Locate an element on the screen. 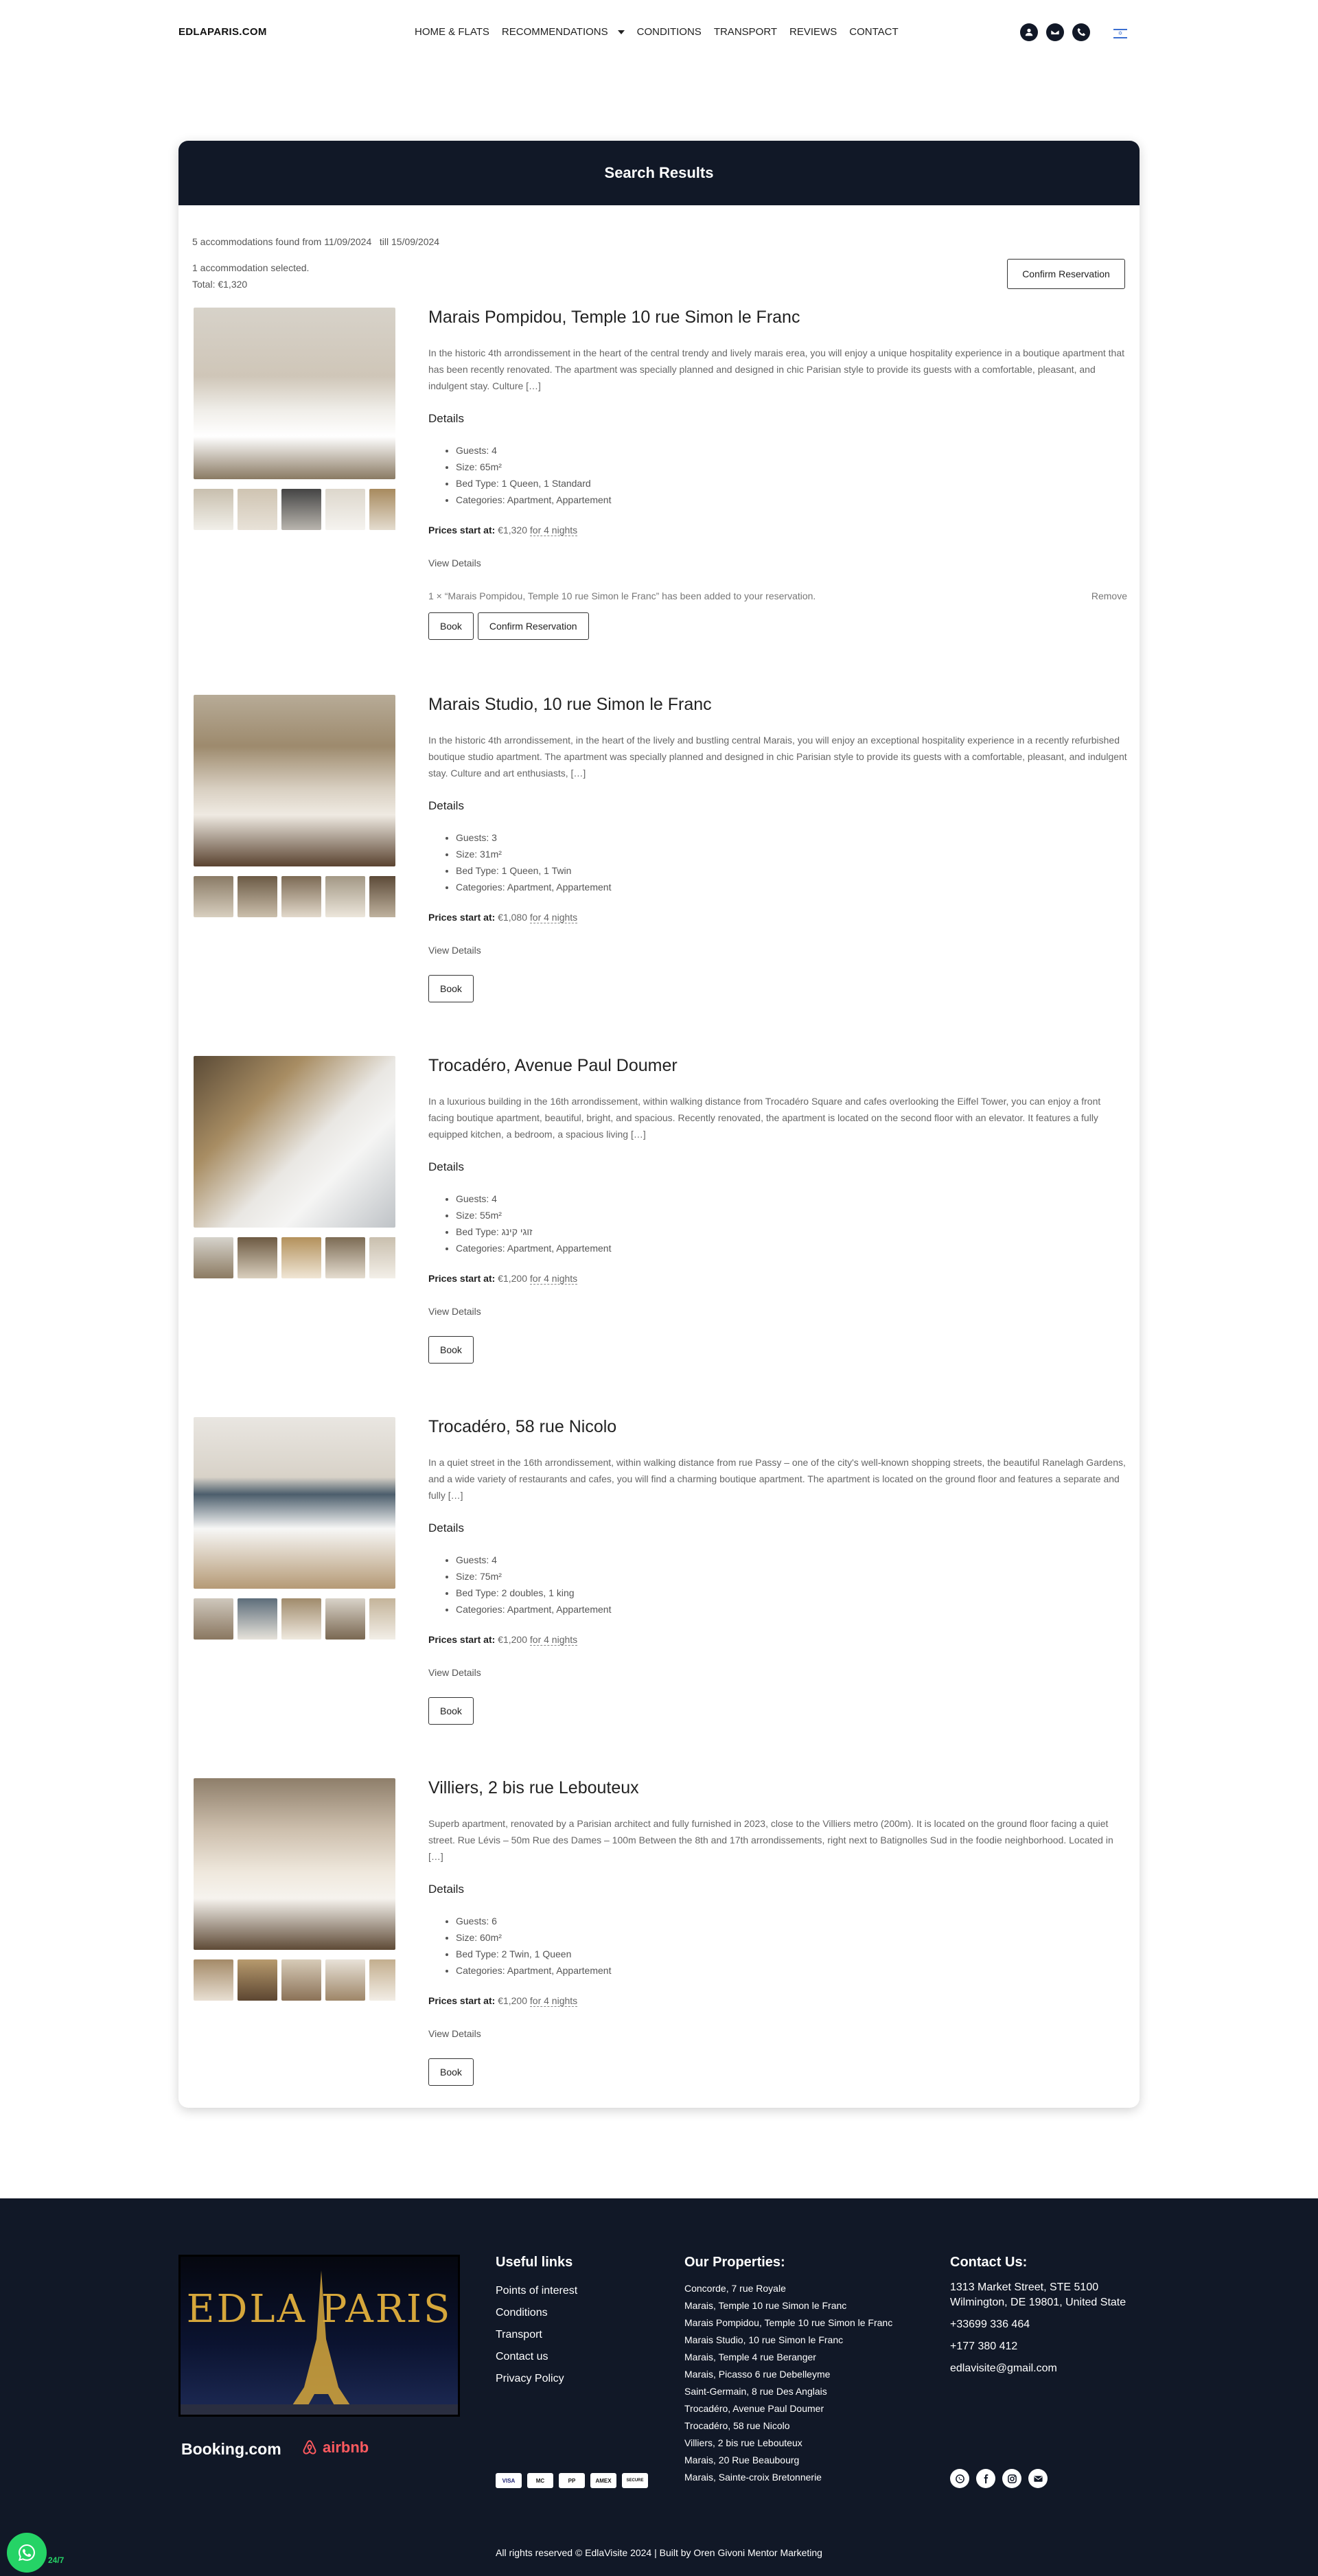  nights-text: for 4 nights is located at coordinates (553, 2001).